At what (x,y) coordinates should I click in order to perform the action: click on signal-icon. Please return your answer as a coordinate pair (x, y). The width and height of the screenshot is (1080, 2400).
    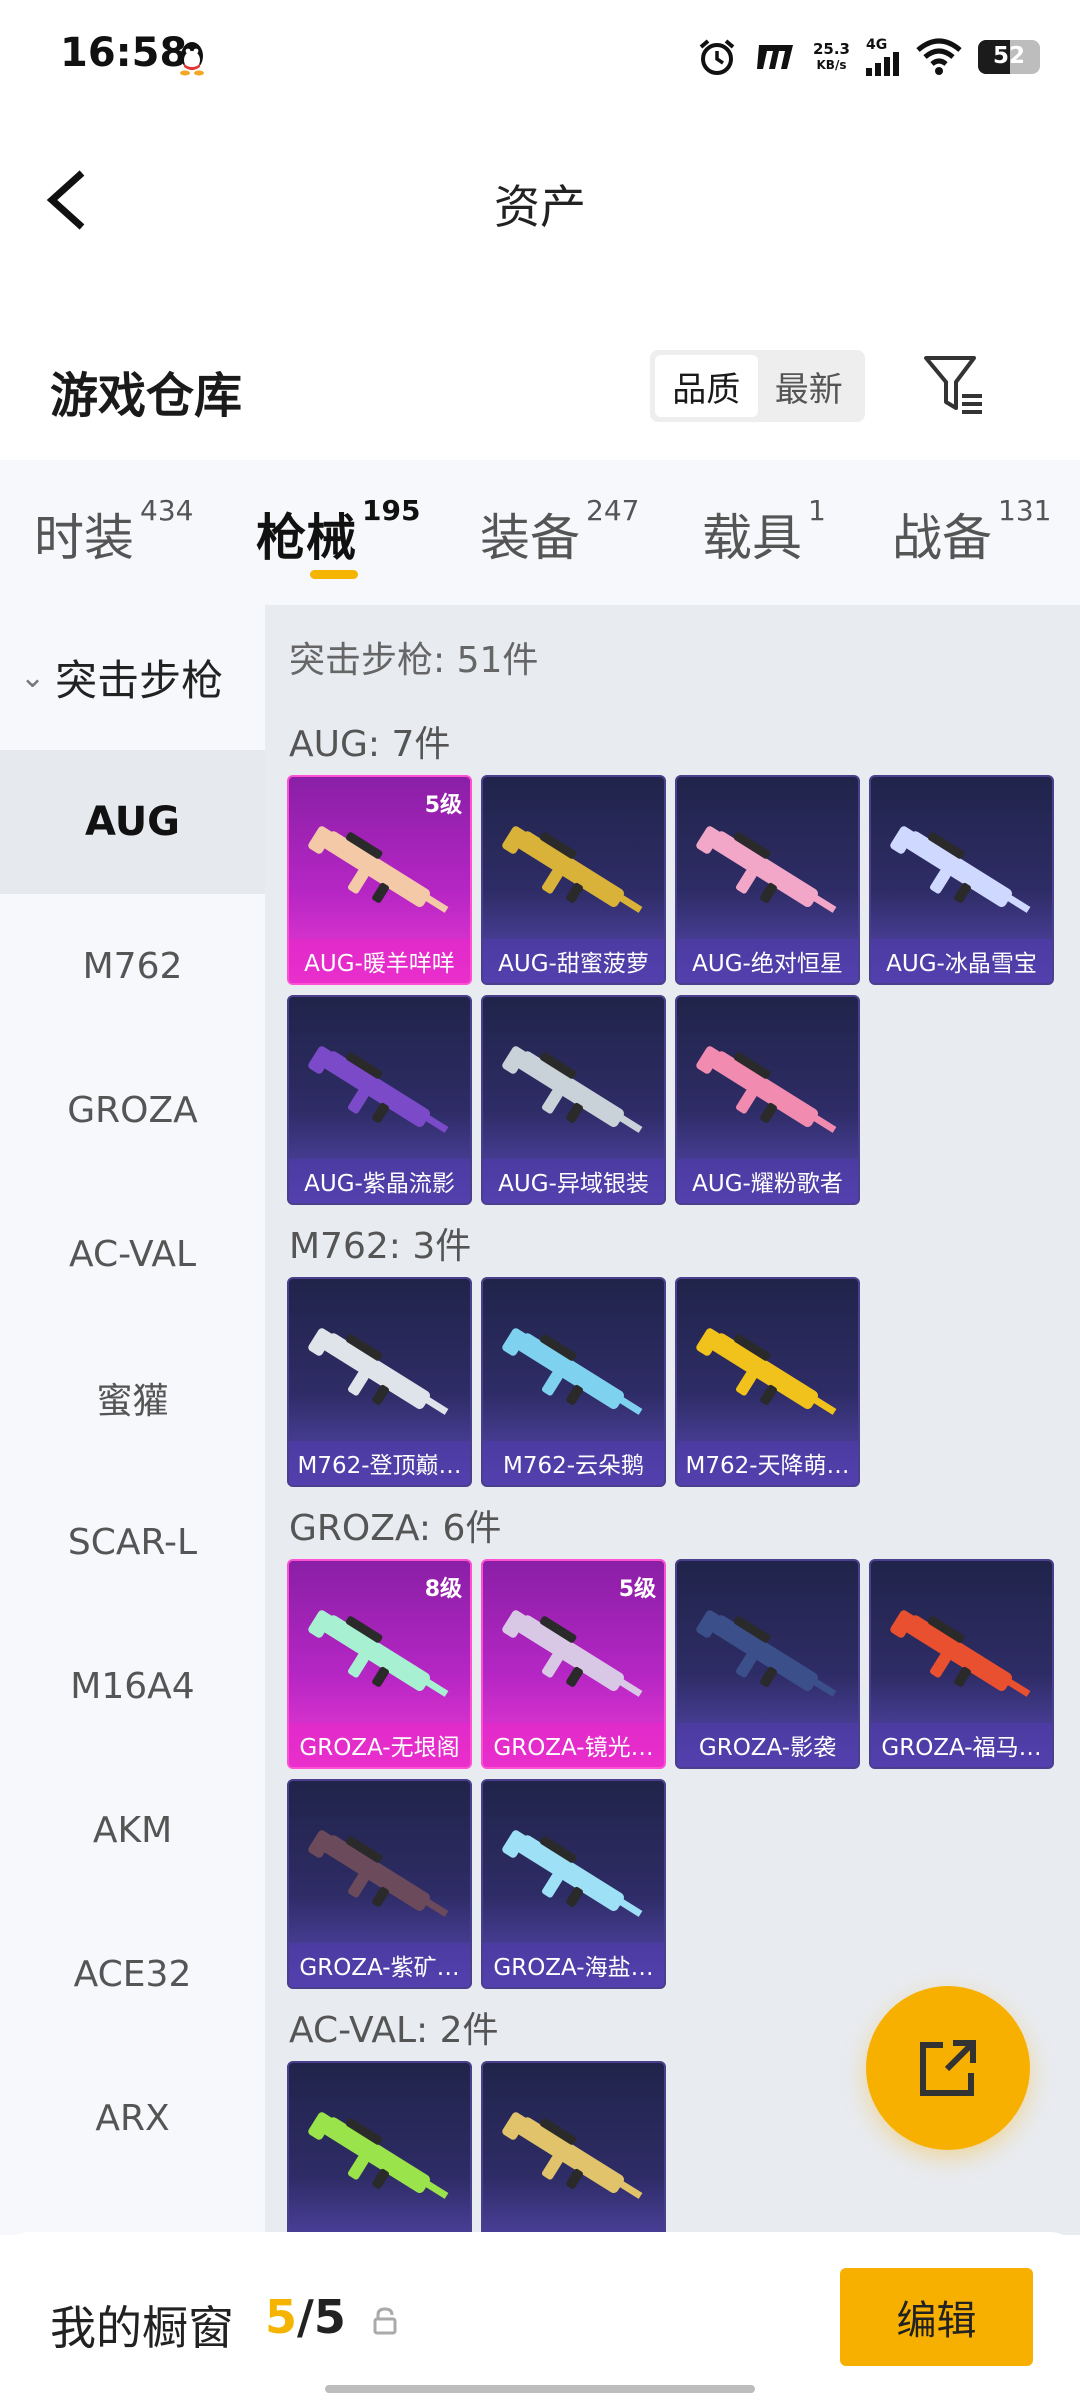
    Looking at the image, I should click on (882, 64).